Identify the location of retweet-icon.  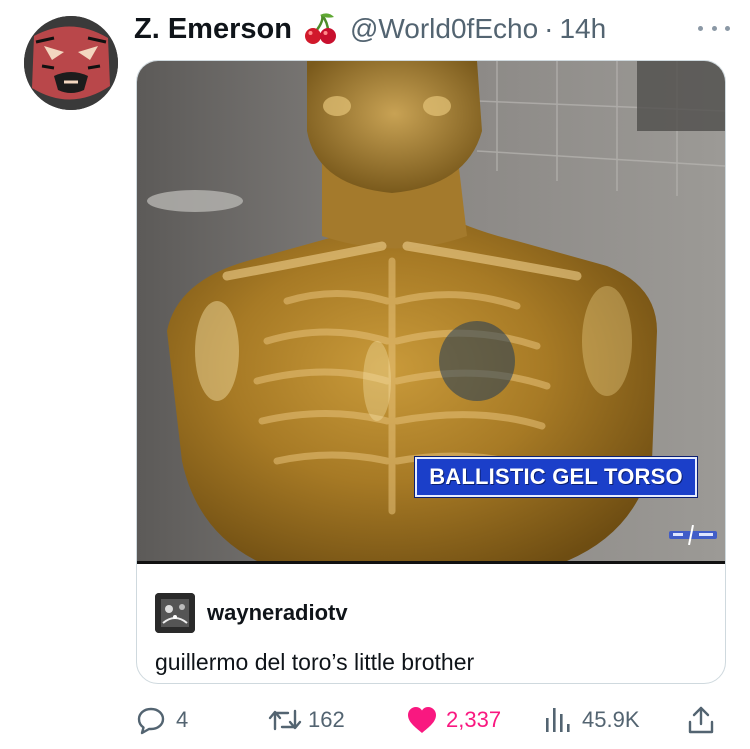
(285, 720).